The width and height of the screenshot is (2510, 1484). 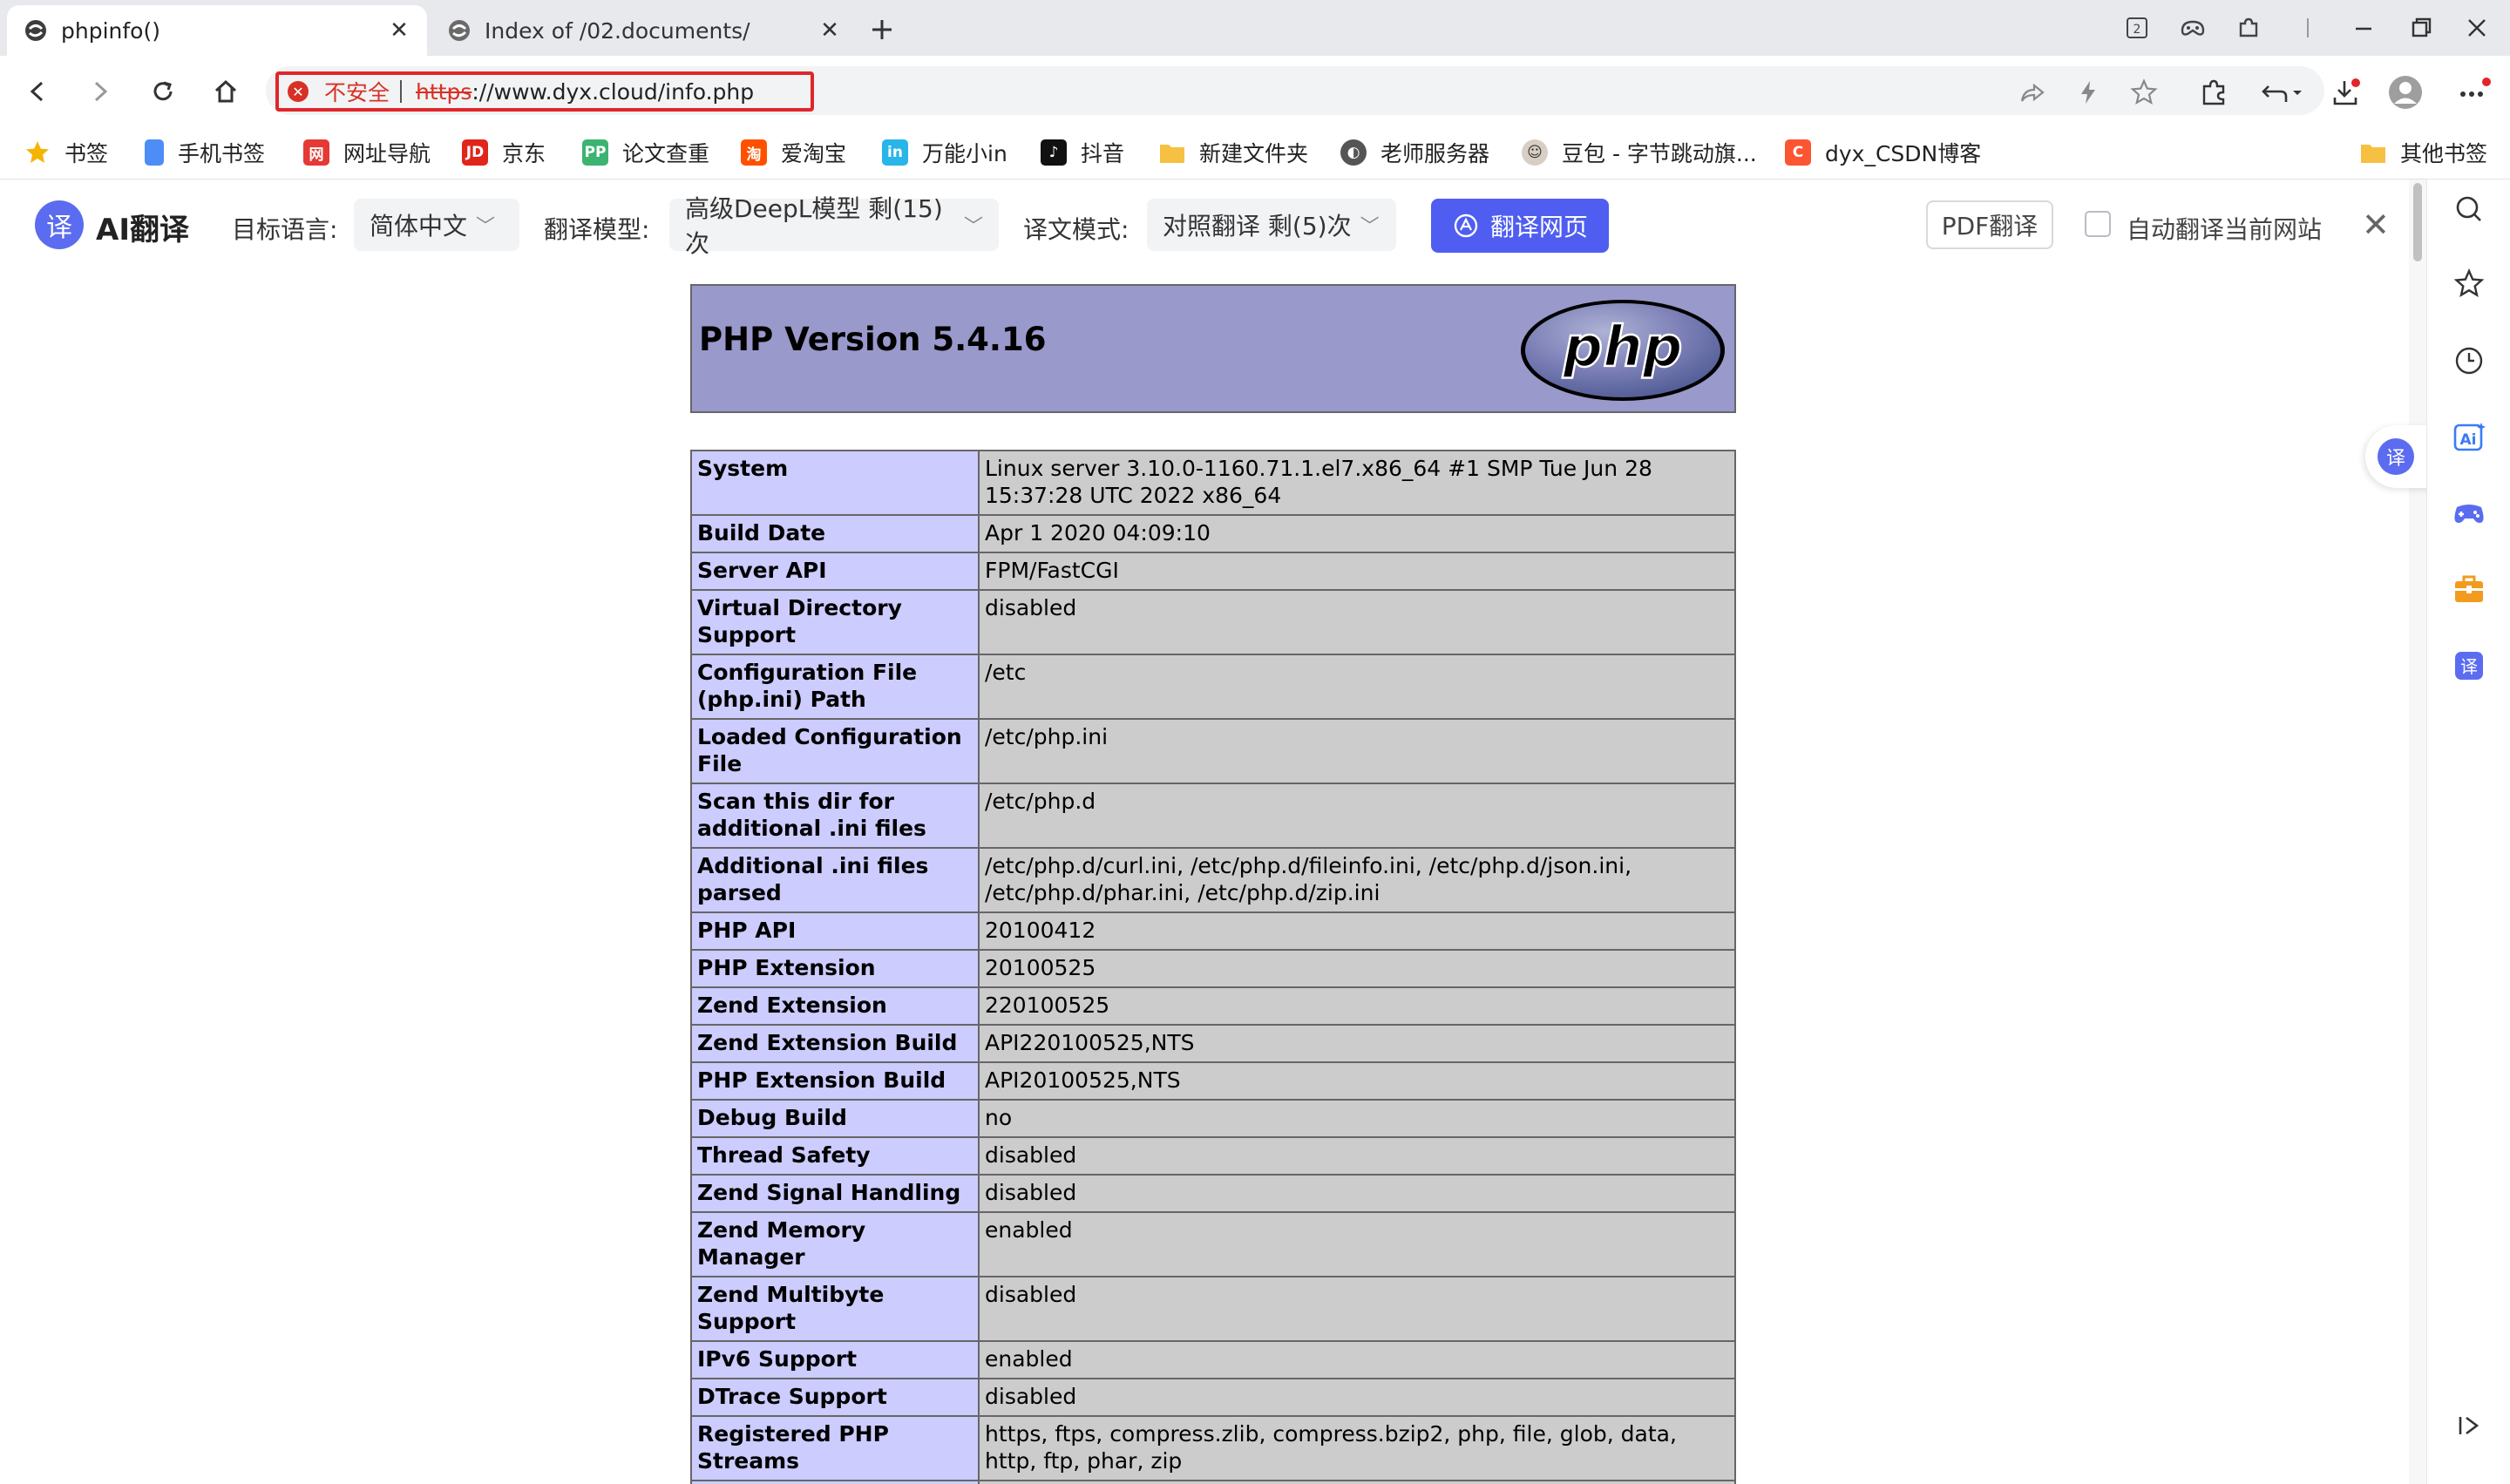 I want to click on security-warning-icon: ✕, so click(x=298, y=91).